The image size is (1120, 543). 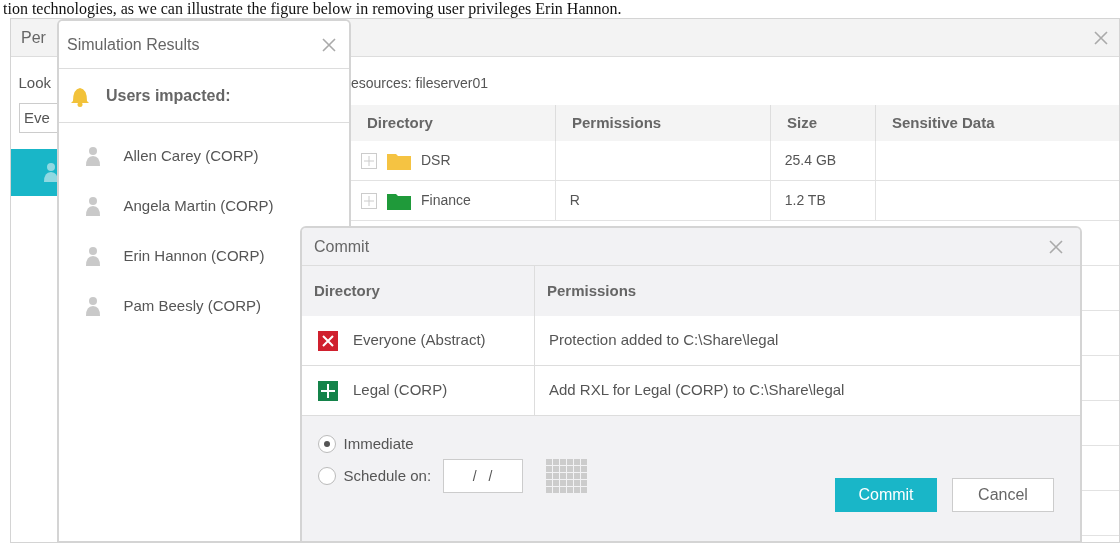 I want to click on table-cell-text: 25.4 GB, so click(x=810, y=160).